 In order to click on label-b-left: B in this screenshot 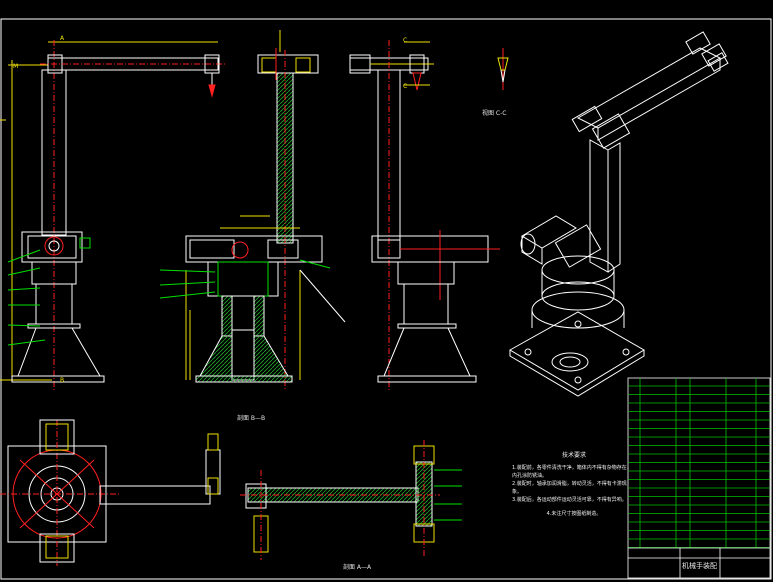, I will do `click(62, 380)`.